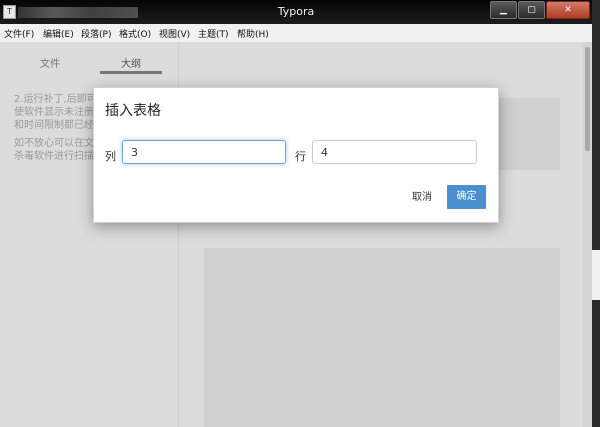 The width and height of the screenshot is (600, 427). I want to click on active-tab-indicator, so click(131, 72).